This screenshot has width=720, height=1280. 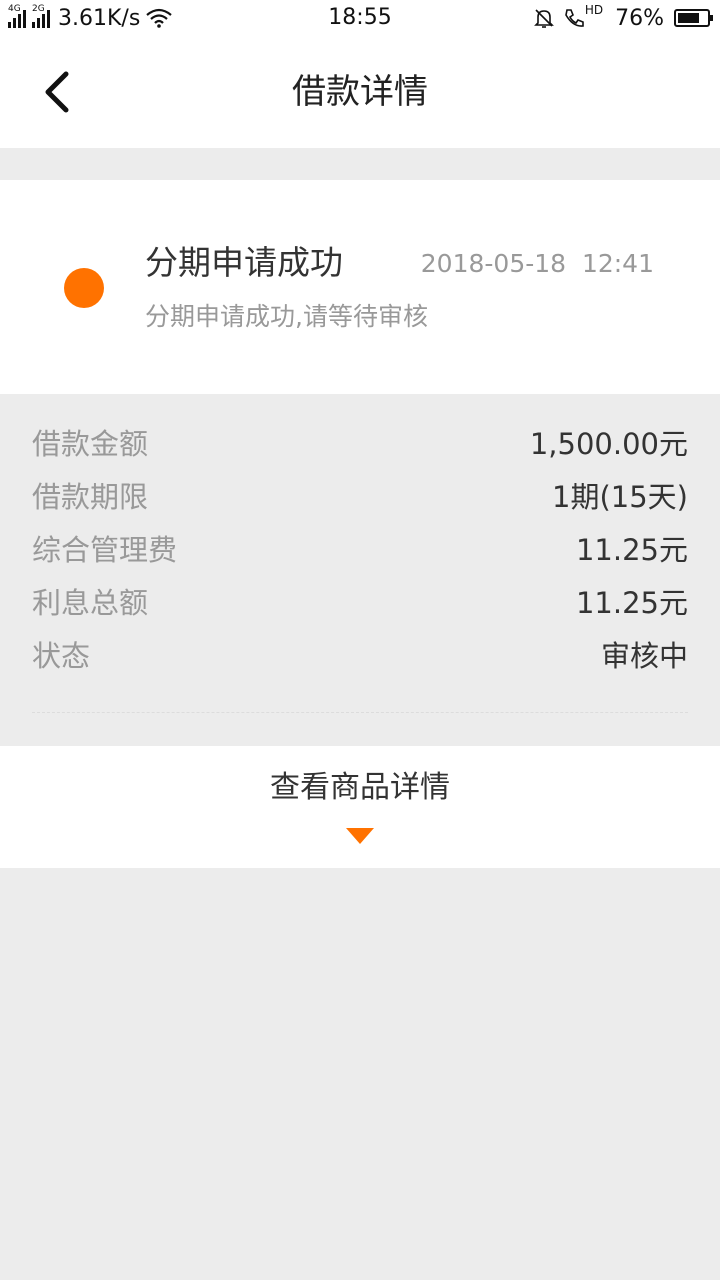 I want to click on detail-label: 状态, so click(x=61, y=656).